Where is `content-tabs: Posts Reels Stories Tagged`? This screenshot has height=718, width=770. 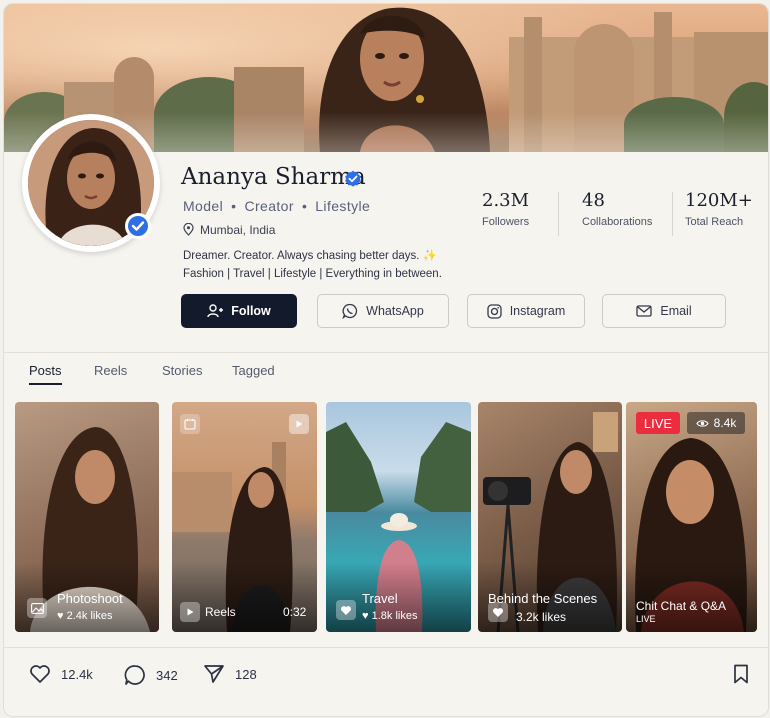 content-tabs: Posts Reels Stories Tagged is located at coordinates (386, 371).